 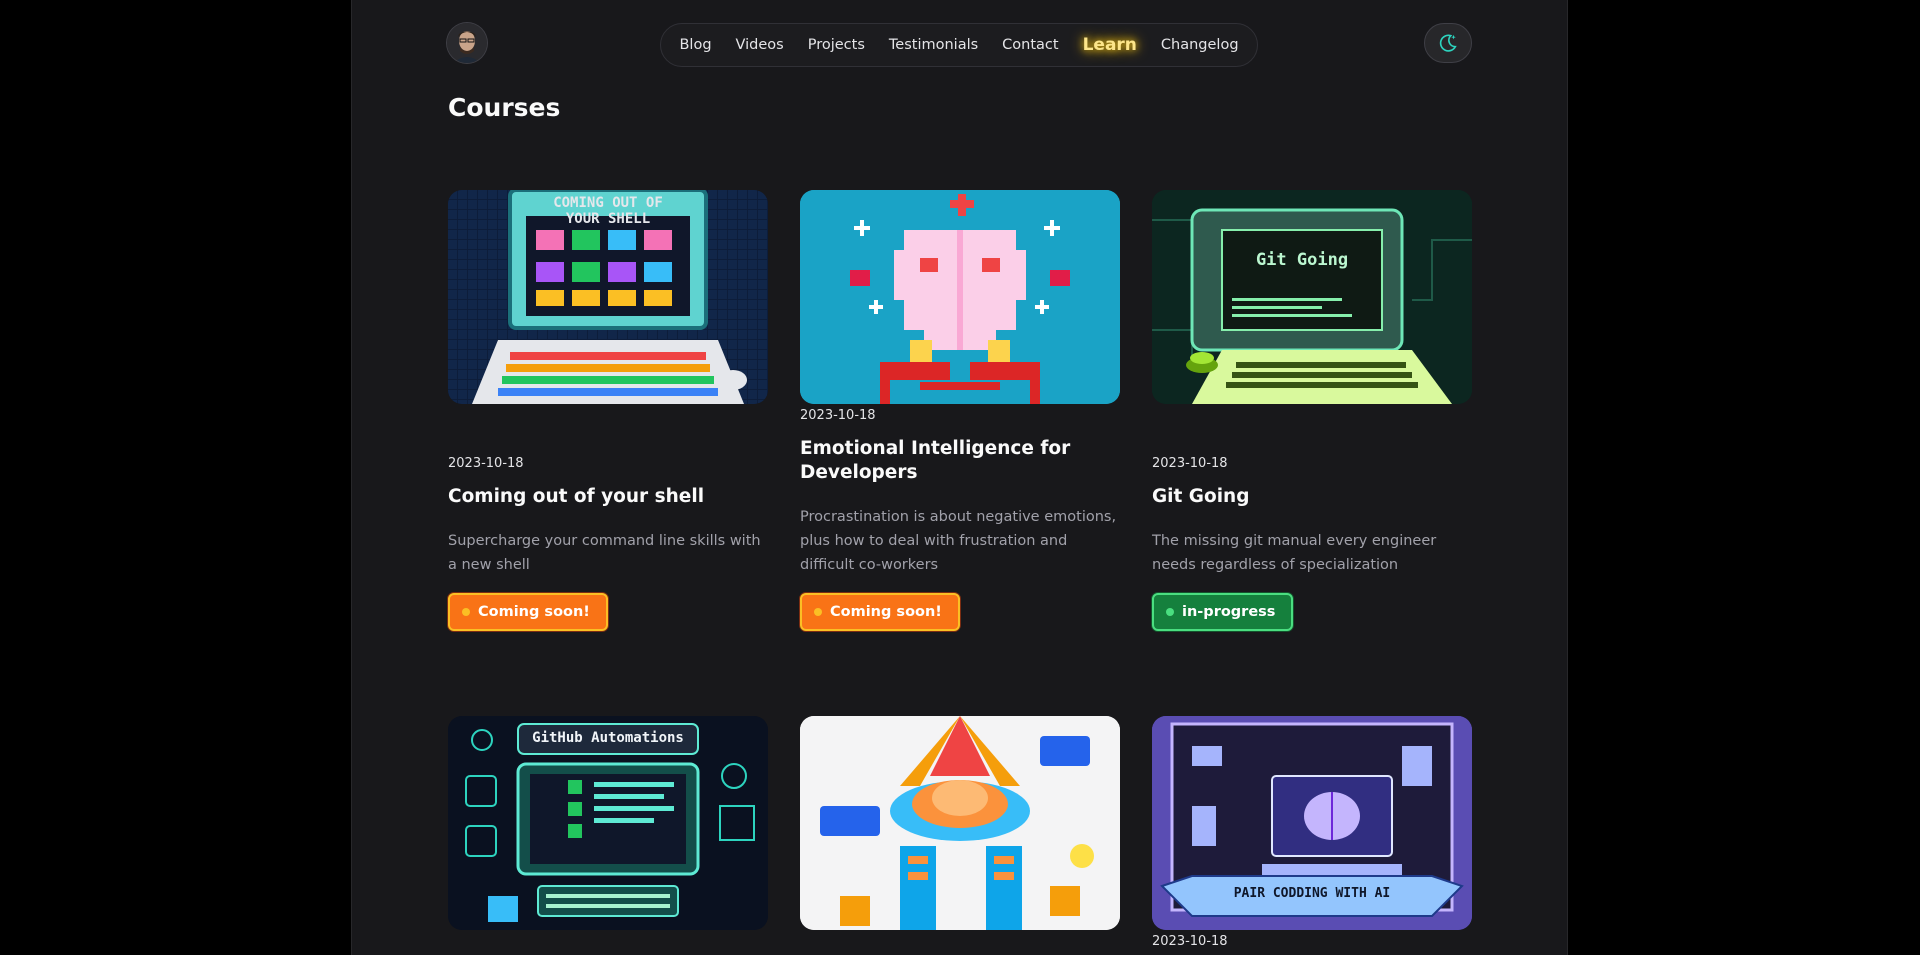 I want to click on course-image-git-going: Git Going, so click(x=1312, y=297).